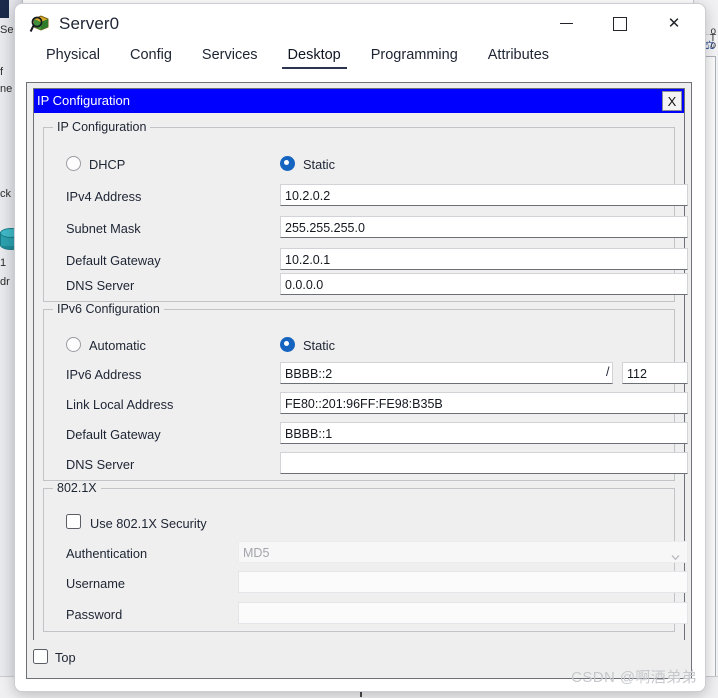 This screenshot has width=718, height=698. What do you see at coordinates (484, 259) in the screenshot?
I see `ipv4-default-gateway-input: 10.2.0.1` at bounding box center [484, 259].